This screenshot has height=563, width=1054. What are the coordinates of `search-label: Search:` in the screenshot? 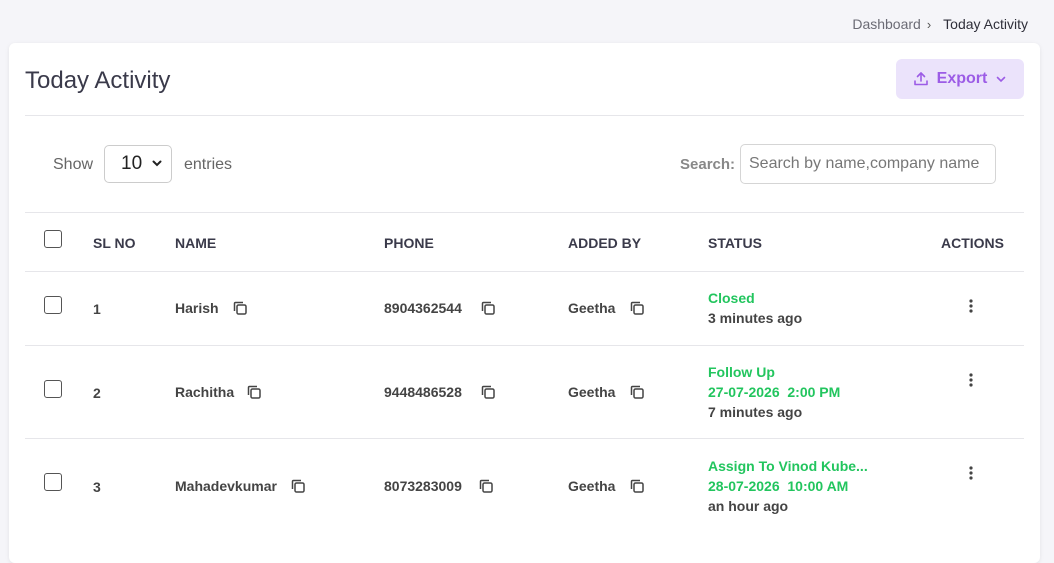 It's located at (708, 164).